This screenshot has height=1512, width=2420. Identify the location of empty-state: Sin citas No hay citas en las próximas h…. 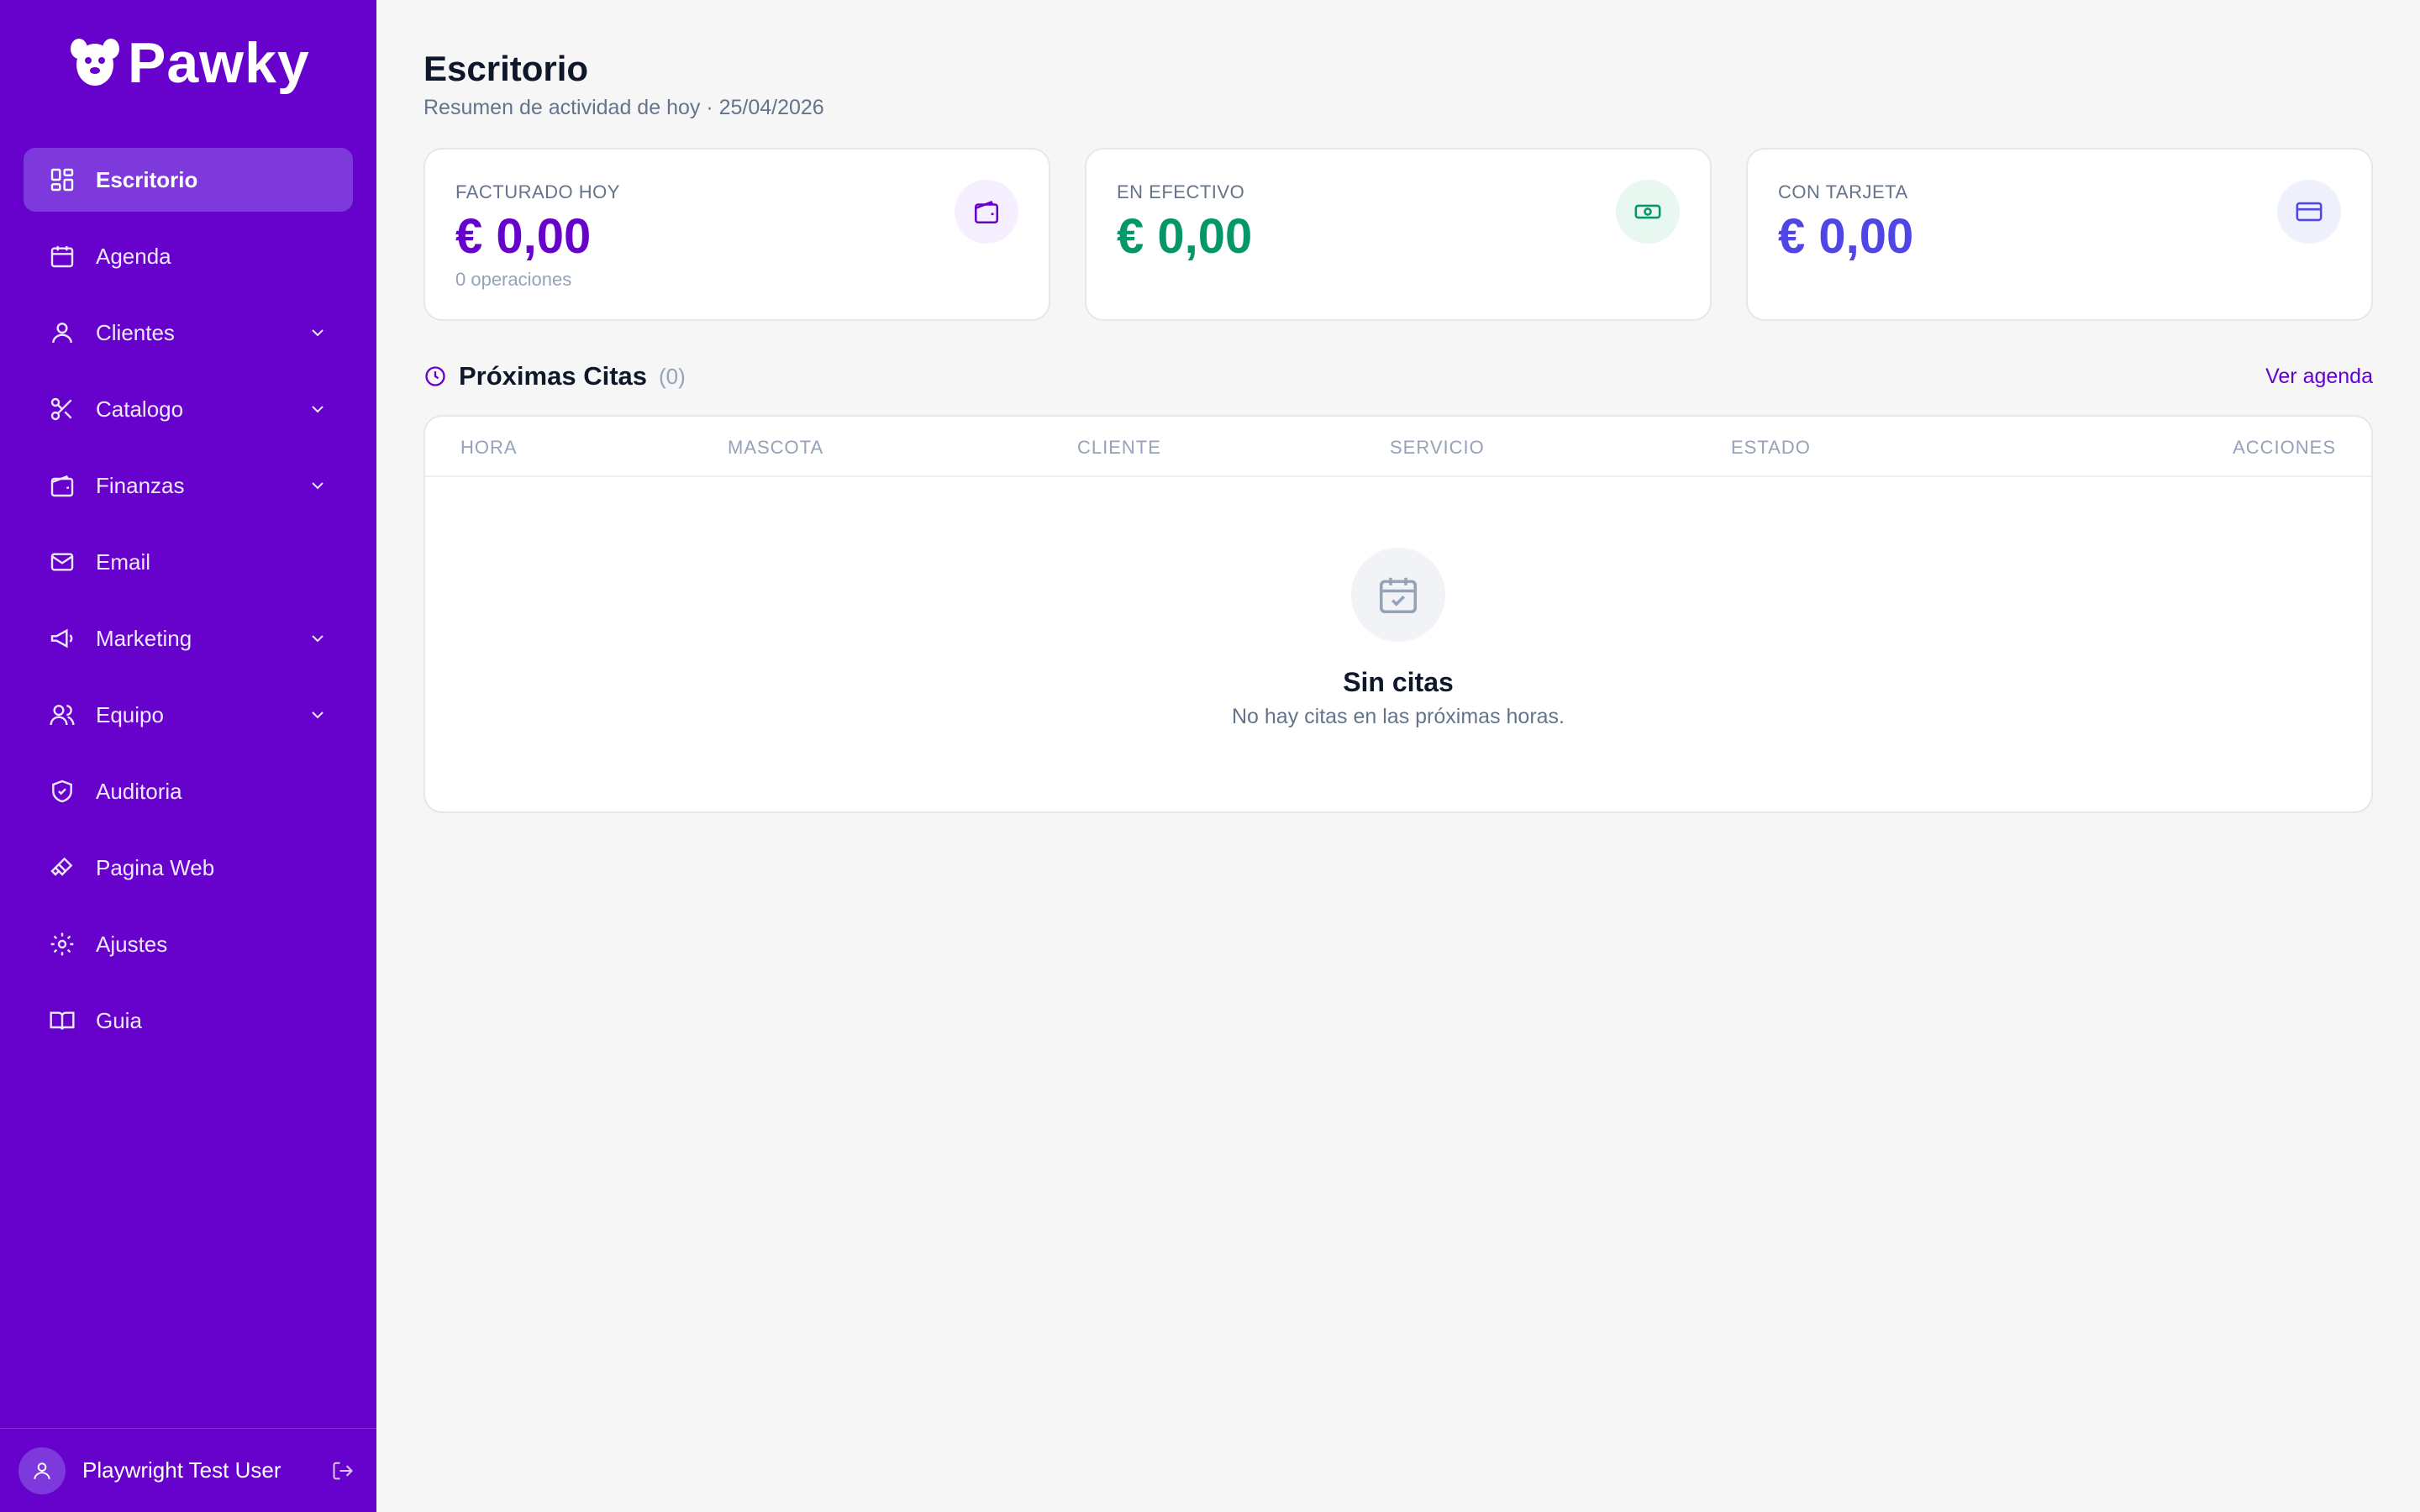
(1398, 638).